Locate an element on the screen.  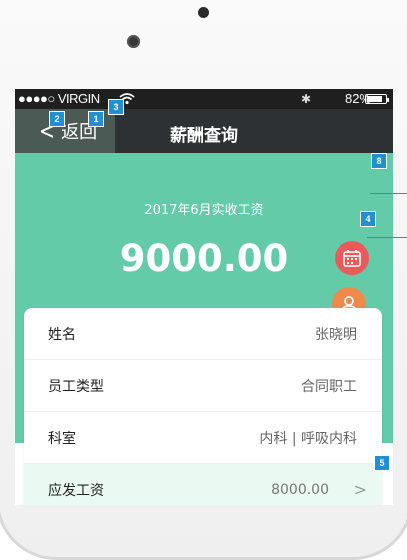
row-value: 合同职工 is located at coordinates (329, 386).